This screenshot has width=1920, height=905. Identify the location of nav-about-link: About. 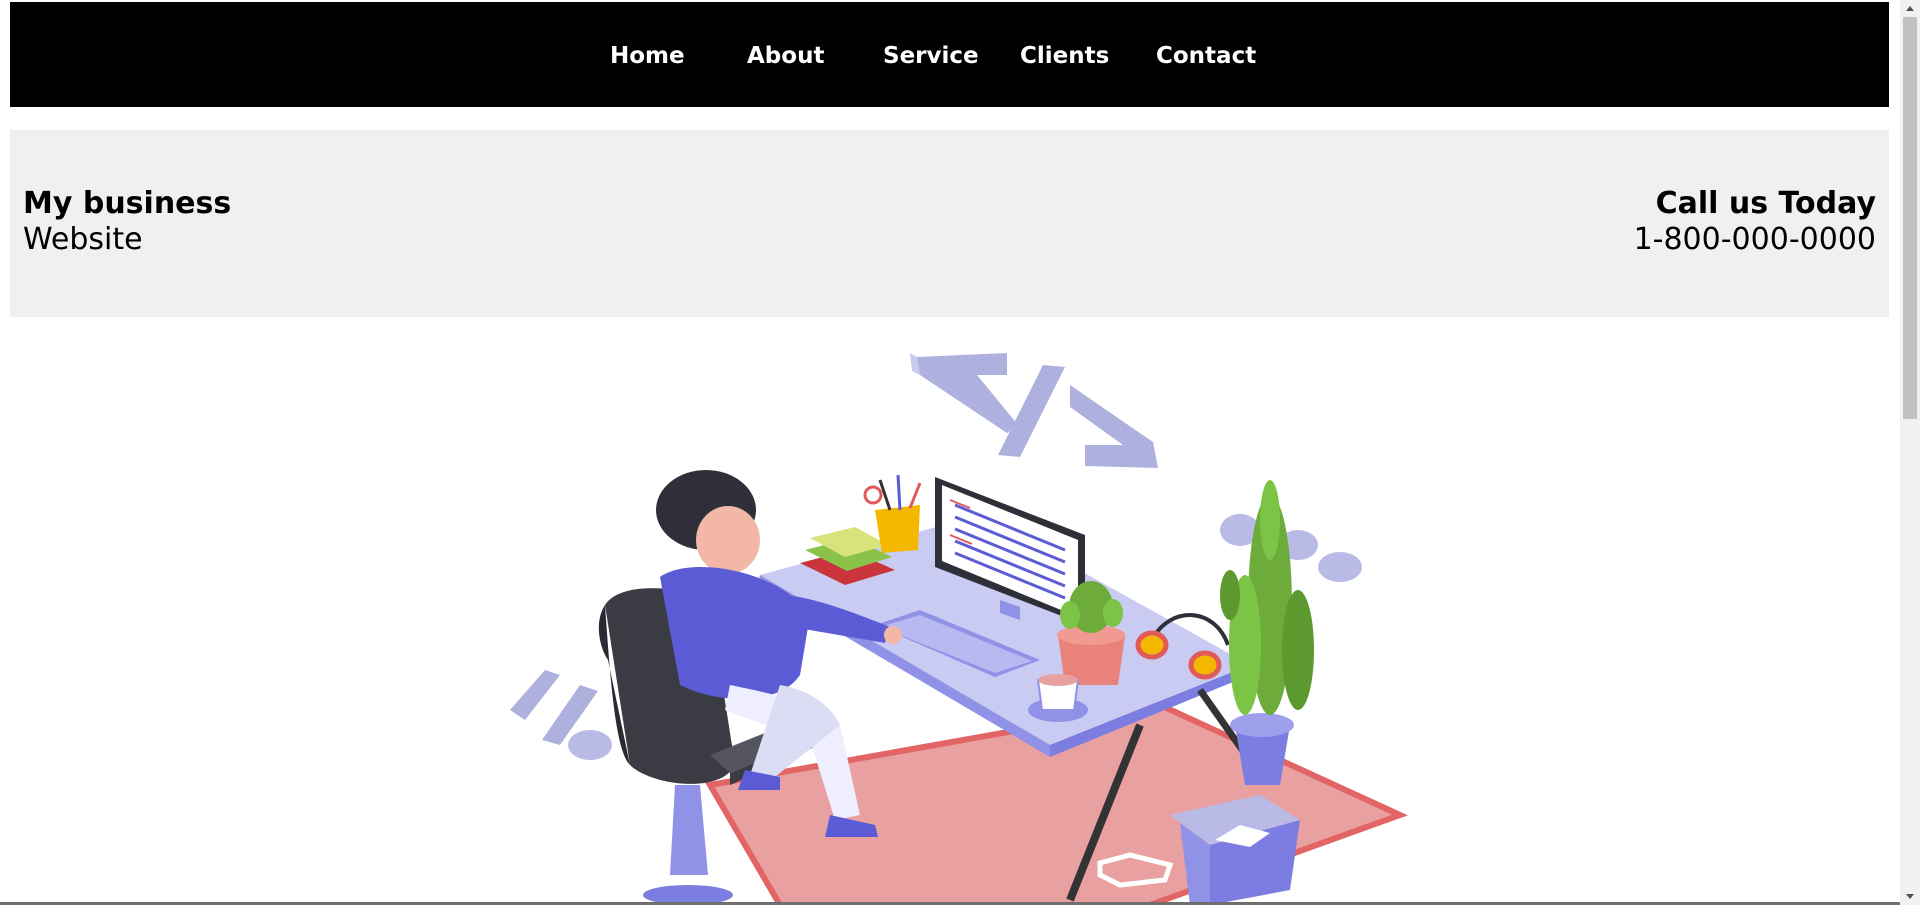
(785, 56).